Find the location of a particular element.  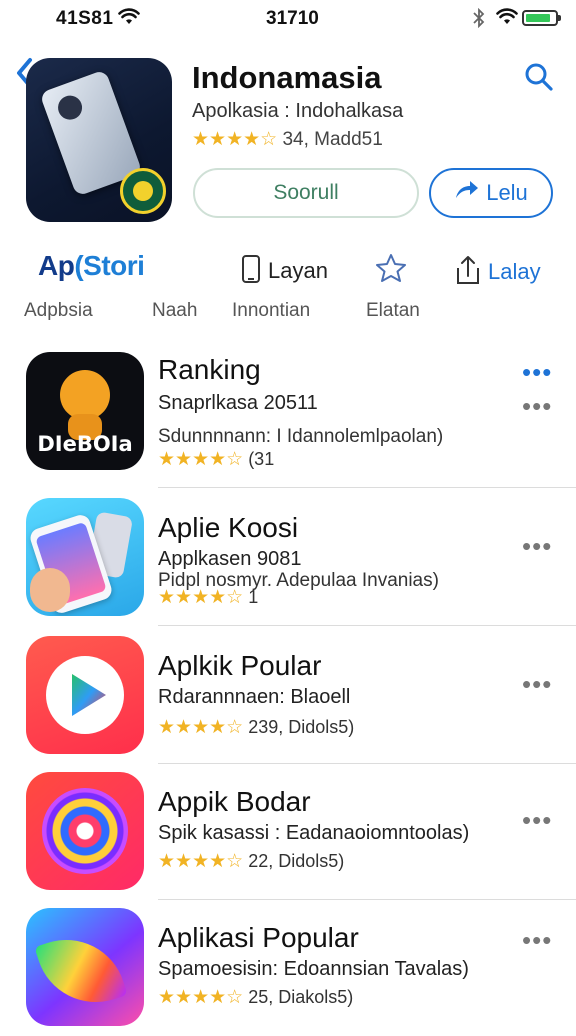

share-button-label: Lelu is located at coordinates (507, 192).